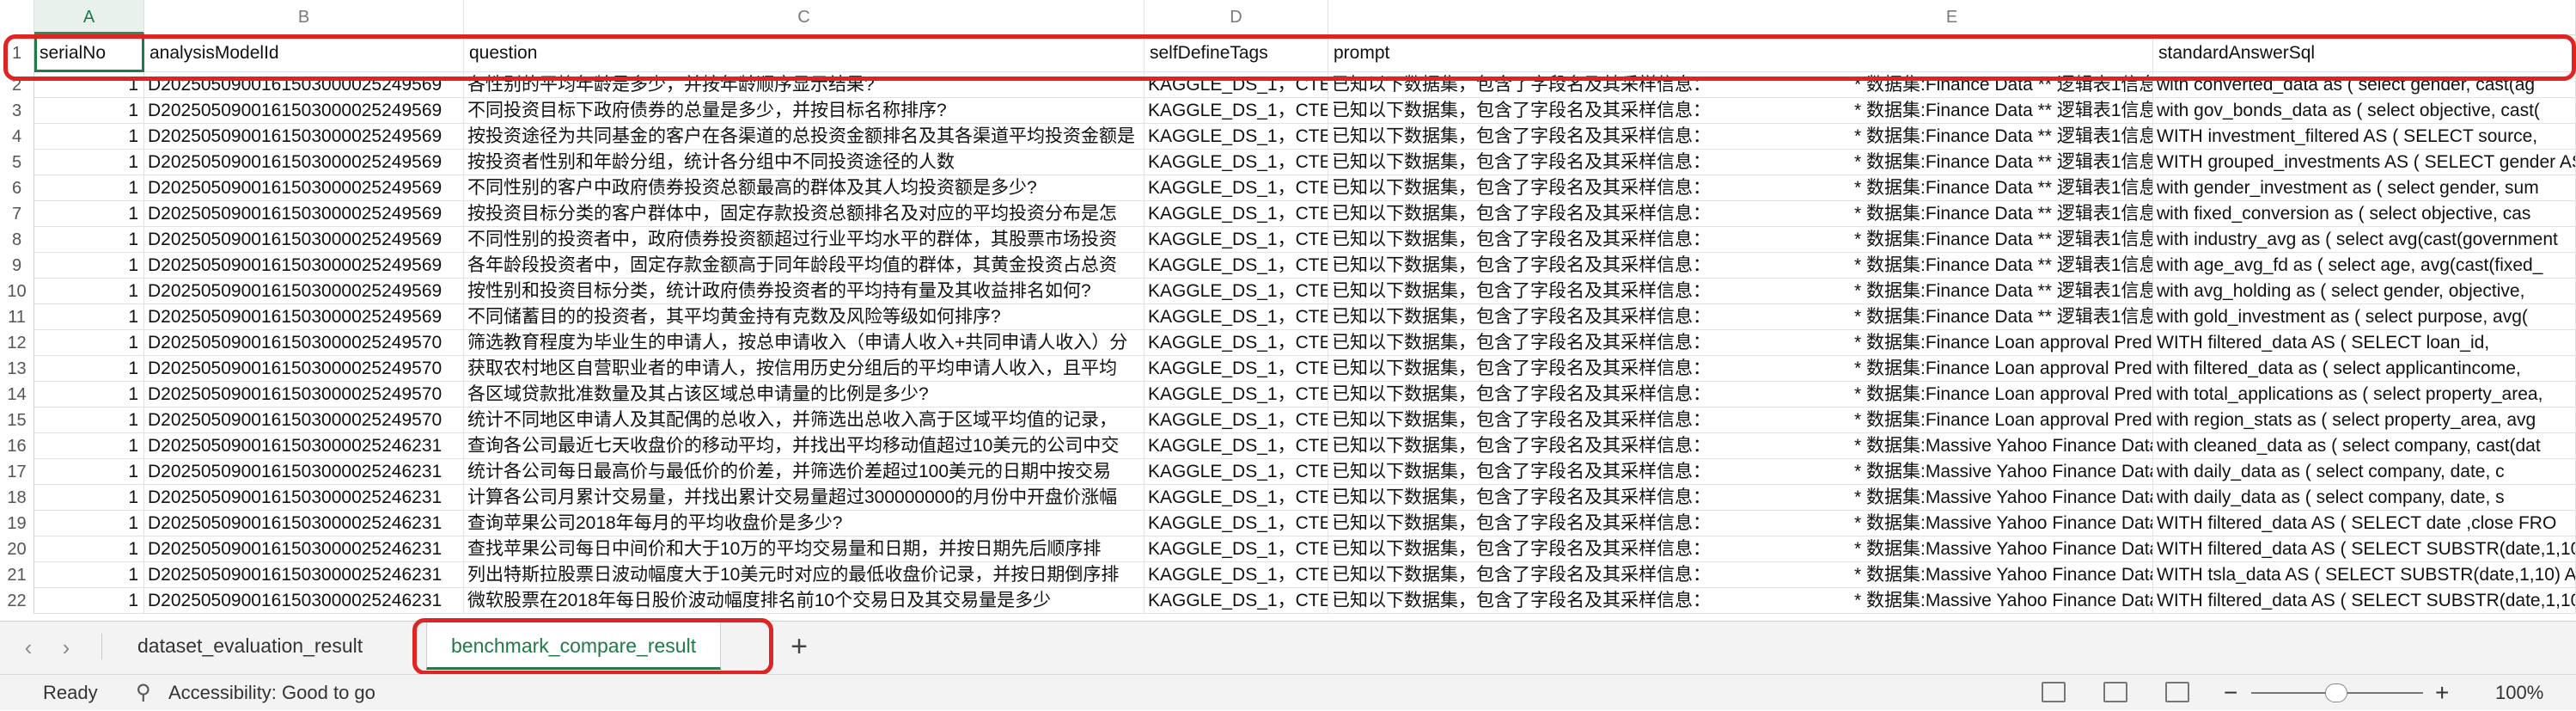 The height and width of the screenshot is (711, 2576). I want to click on header-cell-standardanswersql: standardAnswerSql, so click(2364, 53).